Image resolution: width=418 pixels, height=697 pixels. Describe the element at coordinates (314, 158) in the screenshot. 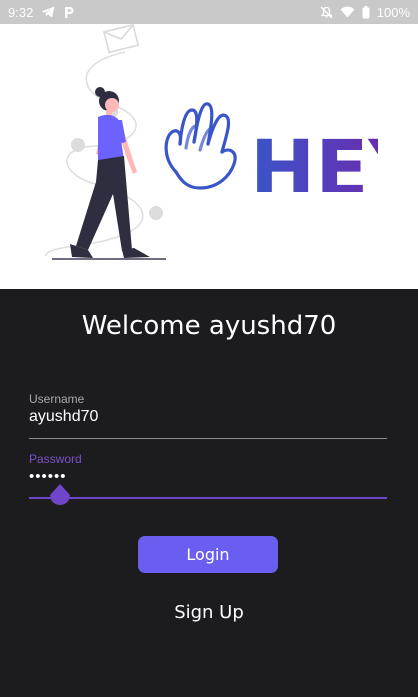

I see `hey-logo-text: HEY` at that location.